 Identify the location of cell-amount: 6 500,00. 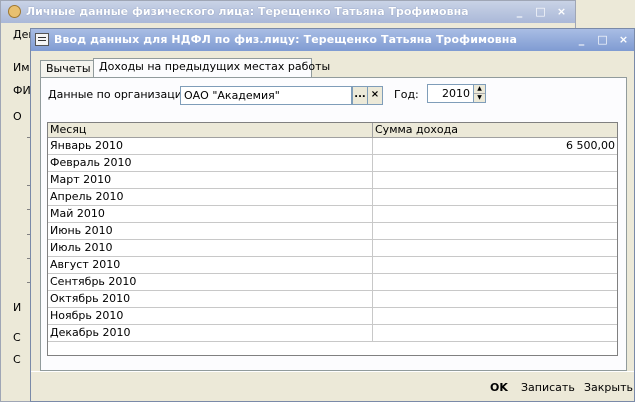
(495, 146).